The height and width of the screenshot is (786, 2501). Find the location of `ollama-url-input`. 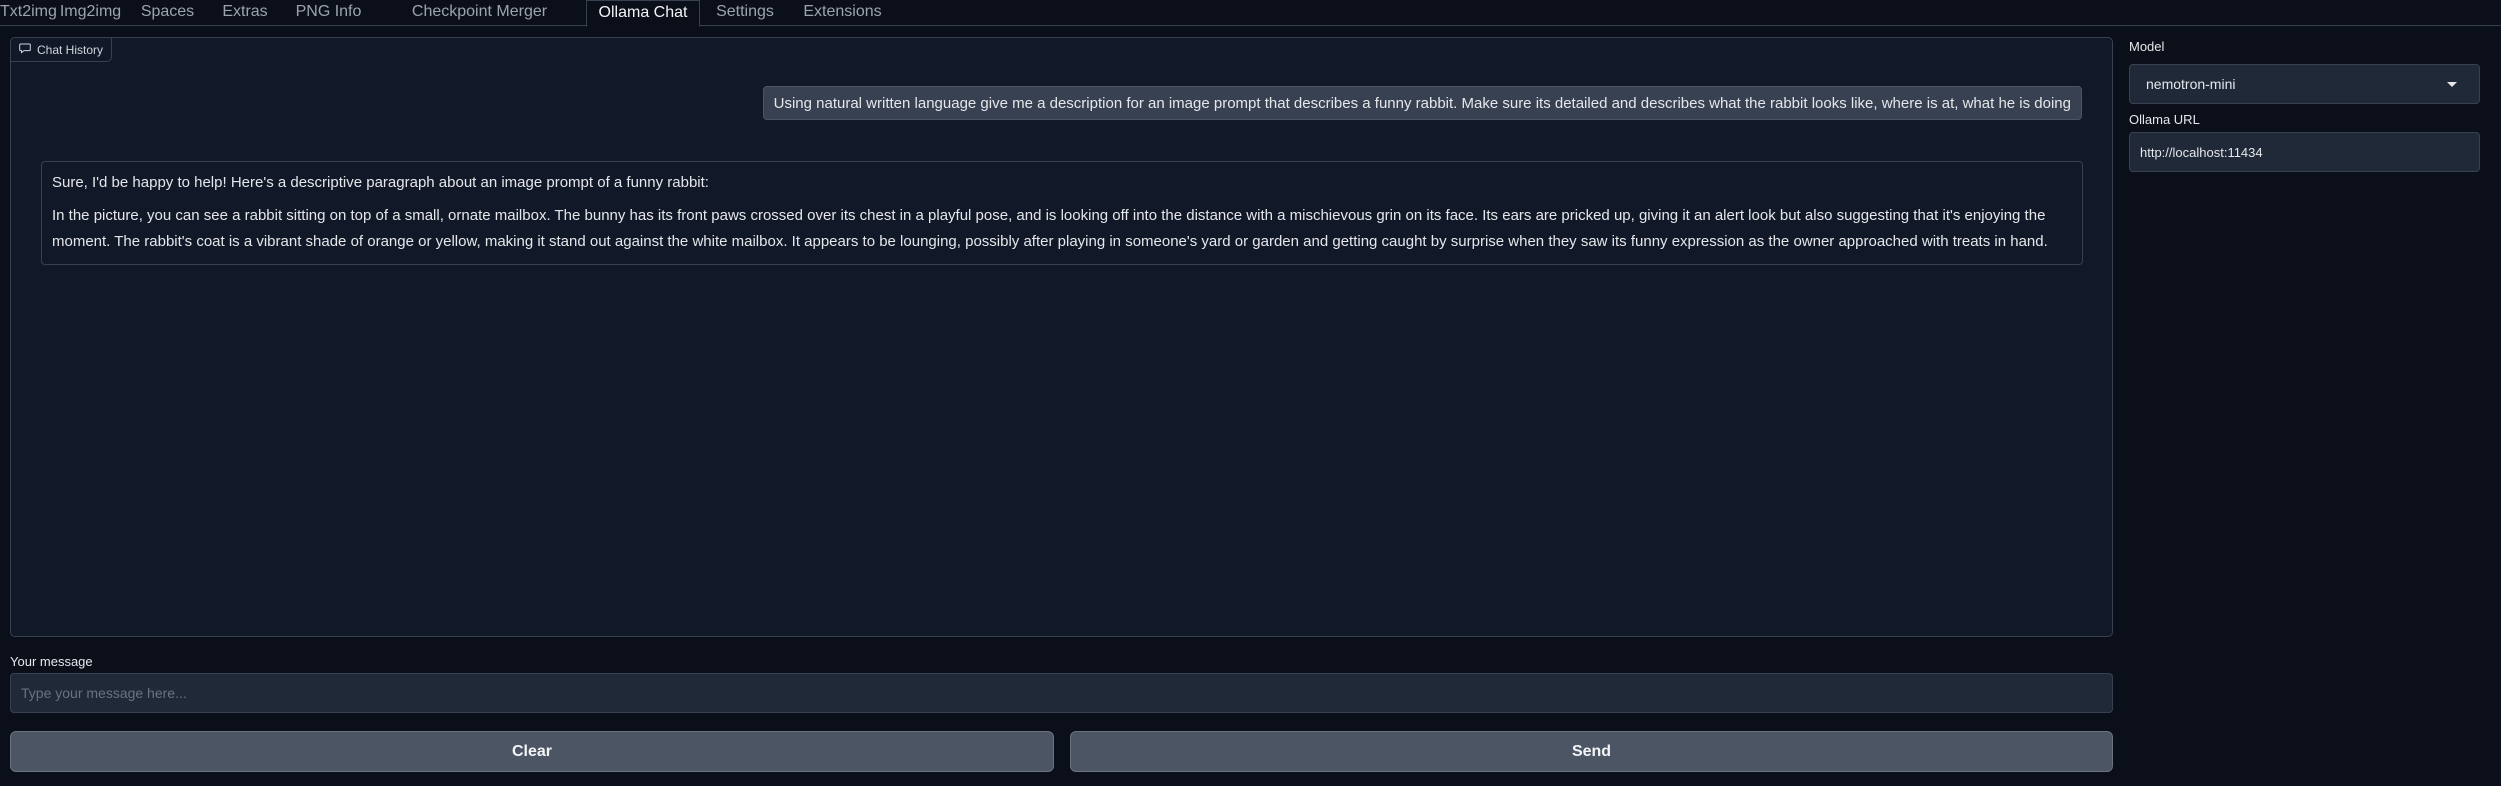

ollama-url-input is located at coordinates (2304, 152).